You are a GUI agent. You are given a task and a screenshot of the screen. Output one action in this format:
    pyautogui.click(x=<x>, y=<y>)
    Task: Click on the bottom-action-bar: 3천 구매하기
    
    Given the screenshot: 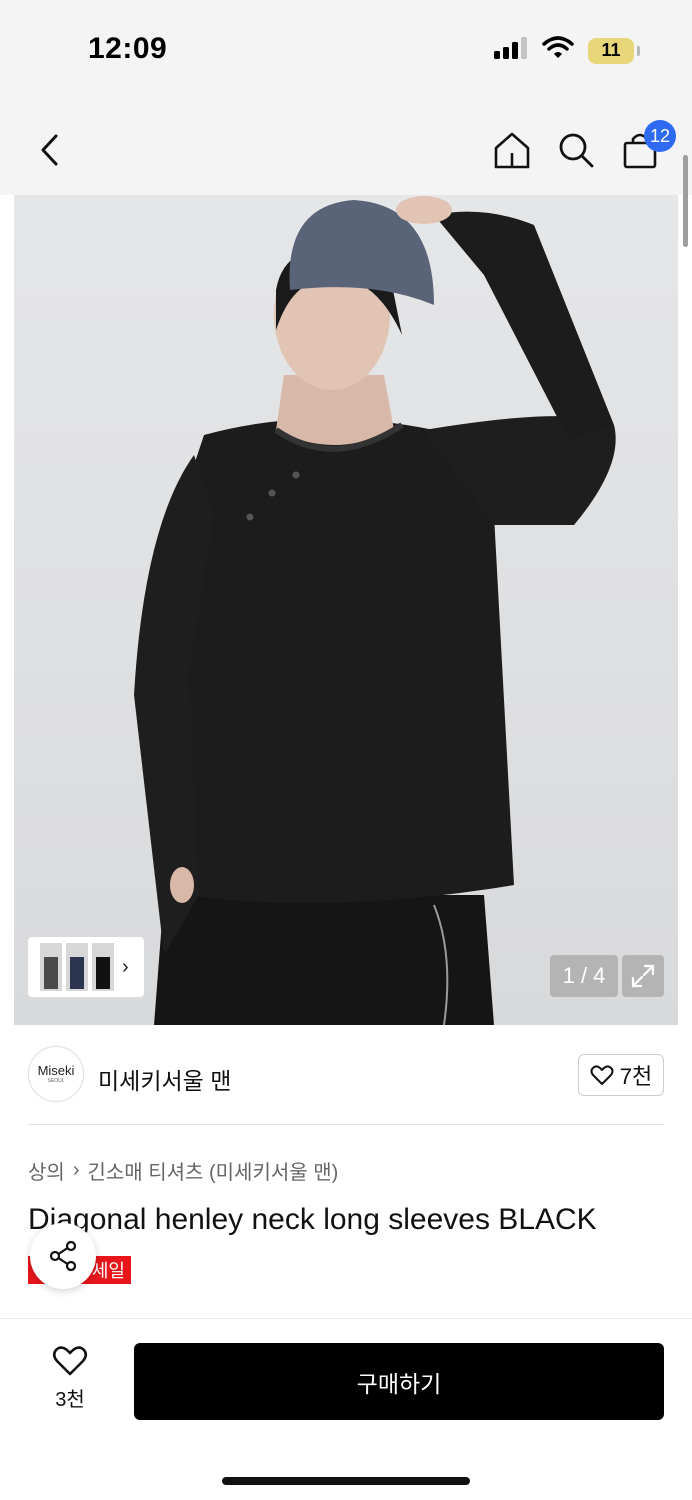 What is the action you would take?
    pyautogui.click(x=346, y=1409)
    